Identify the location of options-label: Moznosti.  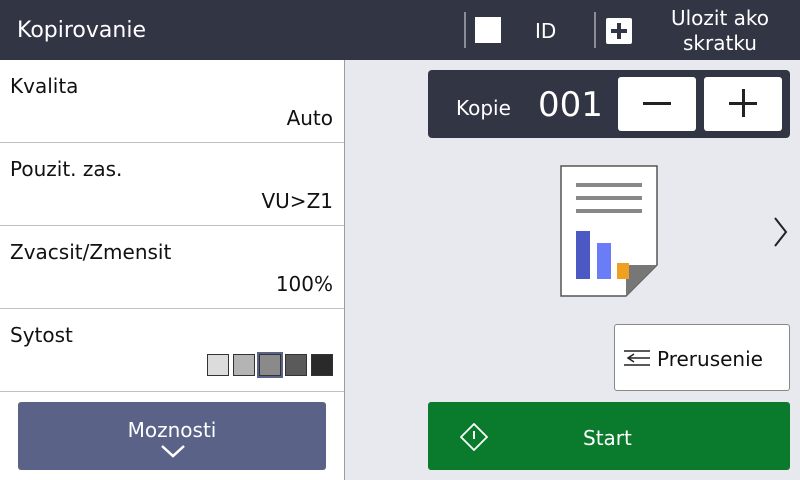
(172, 430).